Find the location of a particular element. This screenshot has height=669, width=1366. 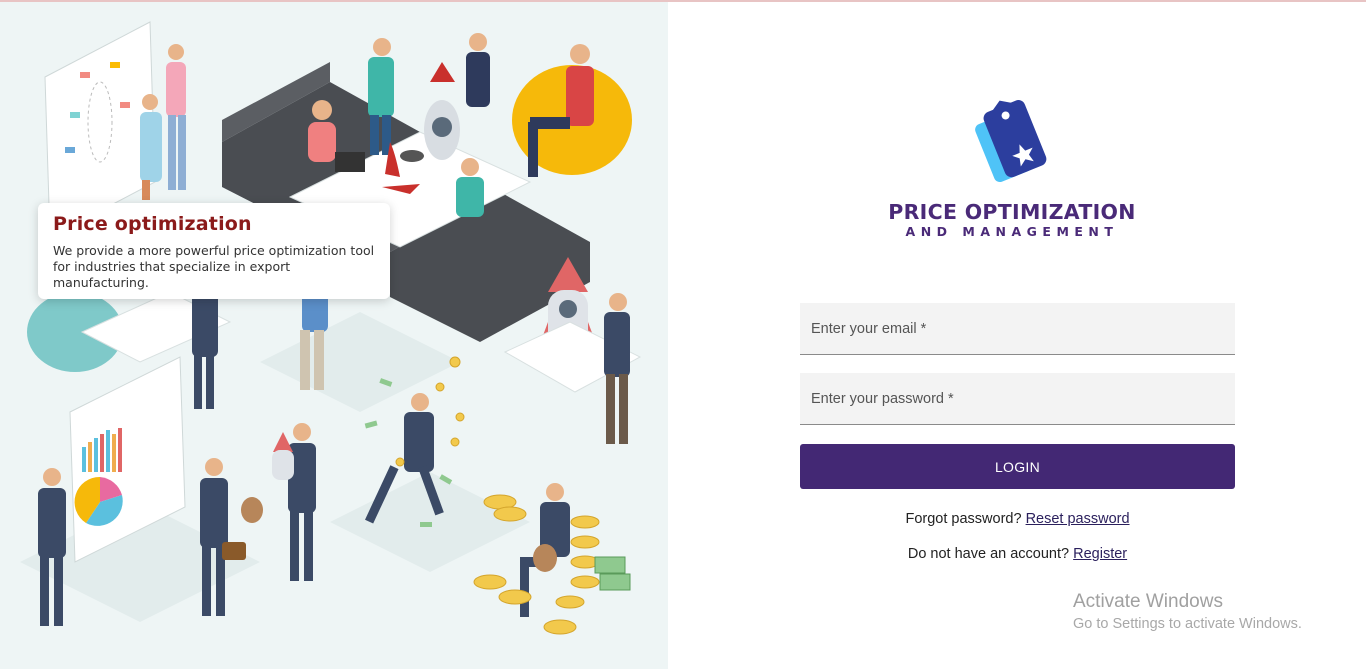

password-field is located at coordinates (1017, 399).